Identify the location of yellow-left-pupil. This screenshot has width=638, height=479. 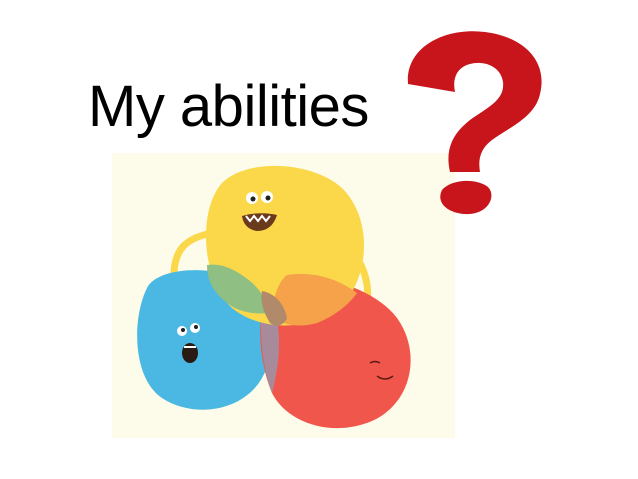
(253, 199).